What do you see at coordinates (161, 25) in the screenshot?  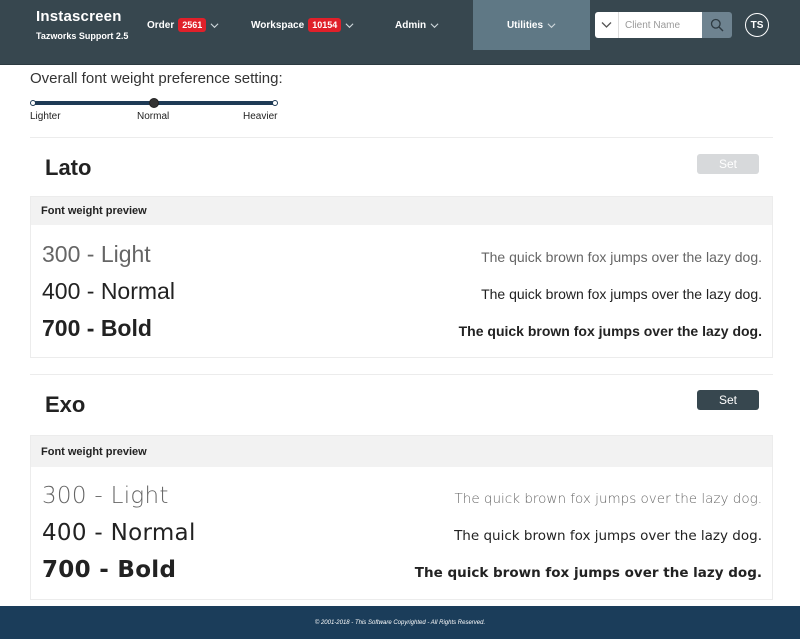 I see `nav-order-label: Order` at bounding box center [161, 25].